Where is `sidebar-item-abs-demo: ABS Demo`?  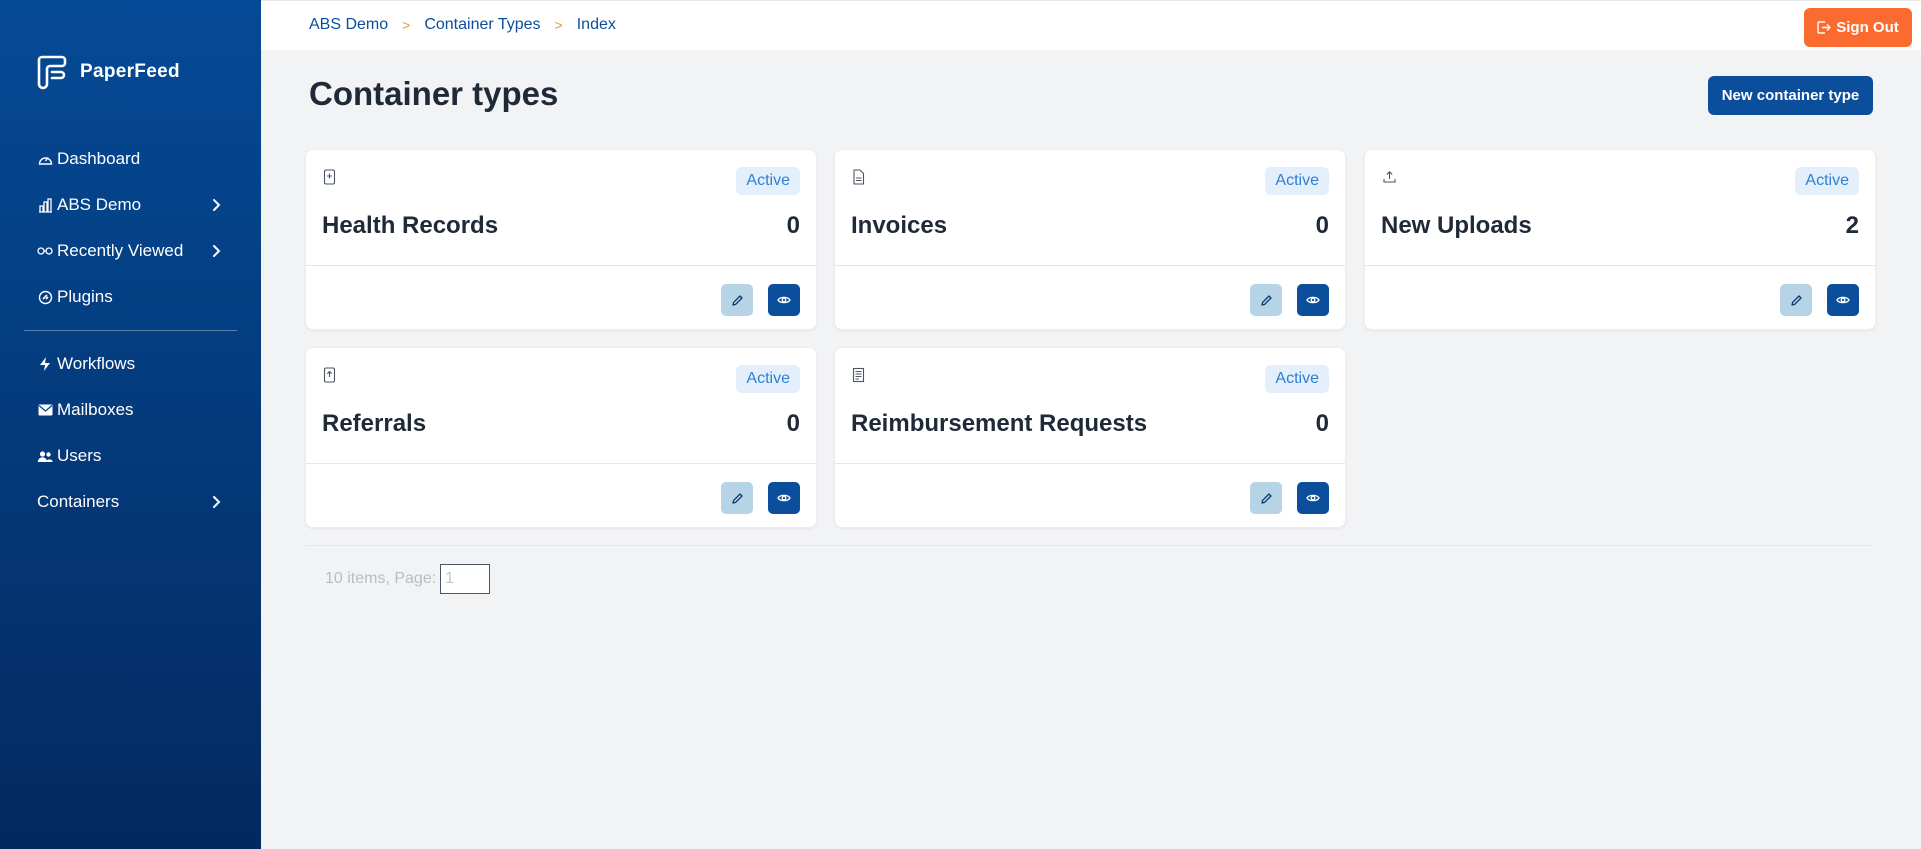
sidebar-item-abs-demo: ABS Demo is located at coordinates (130, 205).